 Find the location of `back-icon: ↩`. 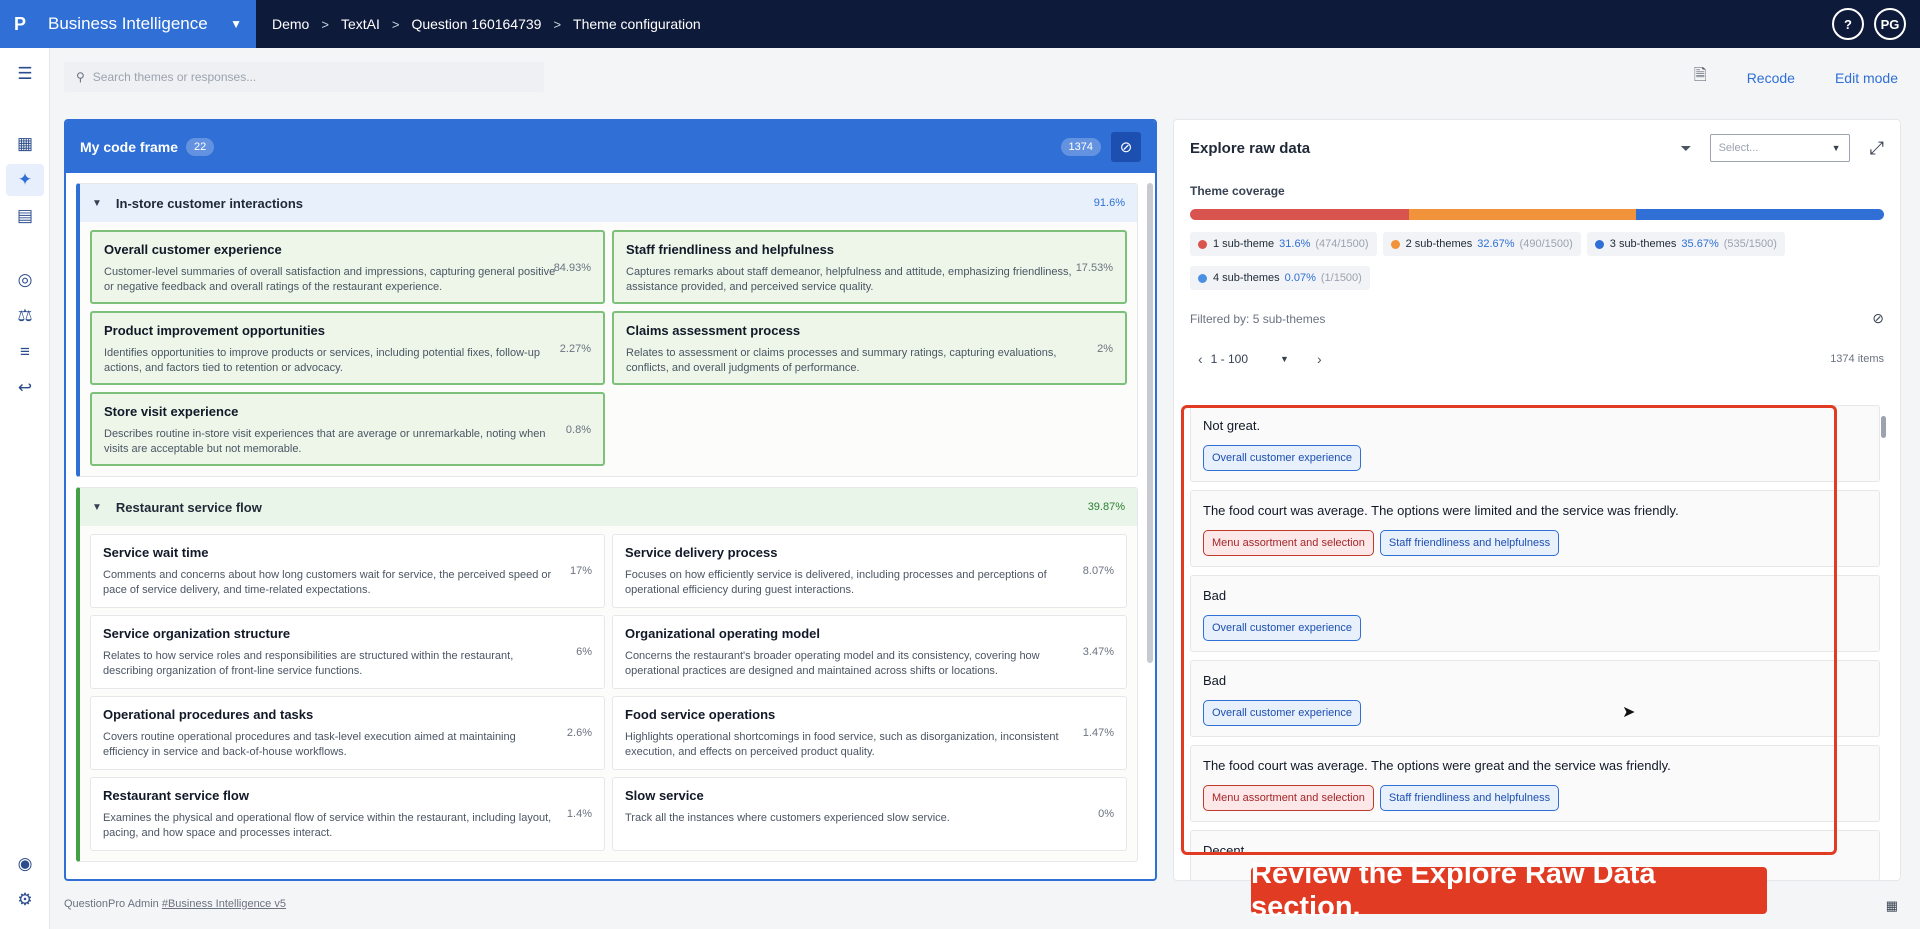

back-icon: ↩ is located at coordinates (25, 388).